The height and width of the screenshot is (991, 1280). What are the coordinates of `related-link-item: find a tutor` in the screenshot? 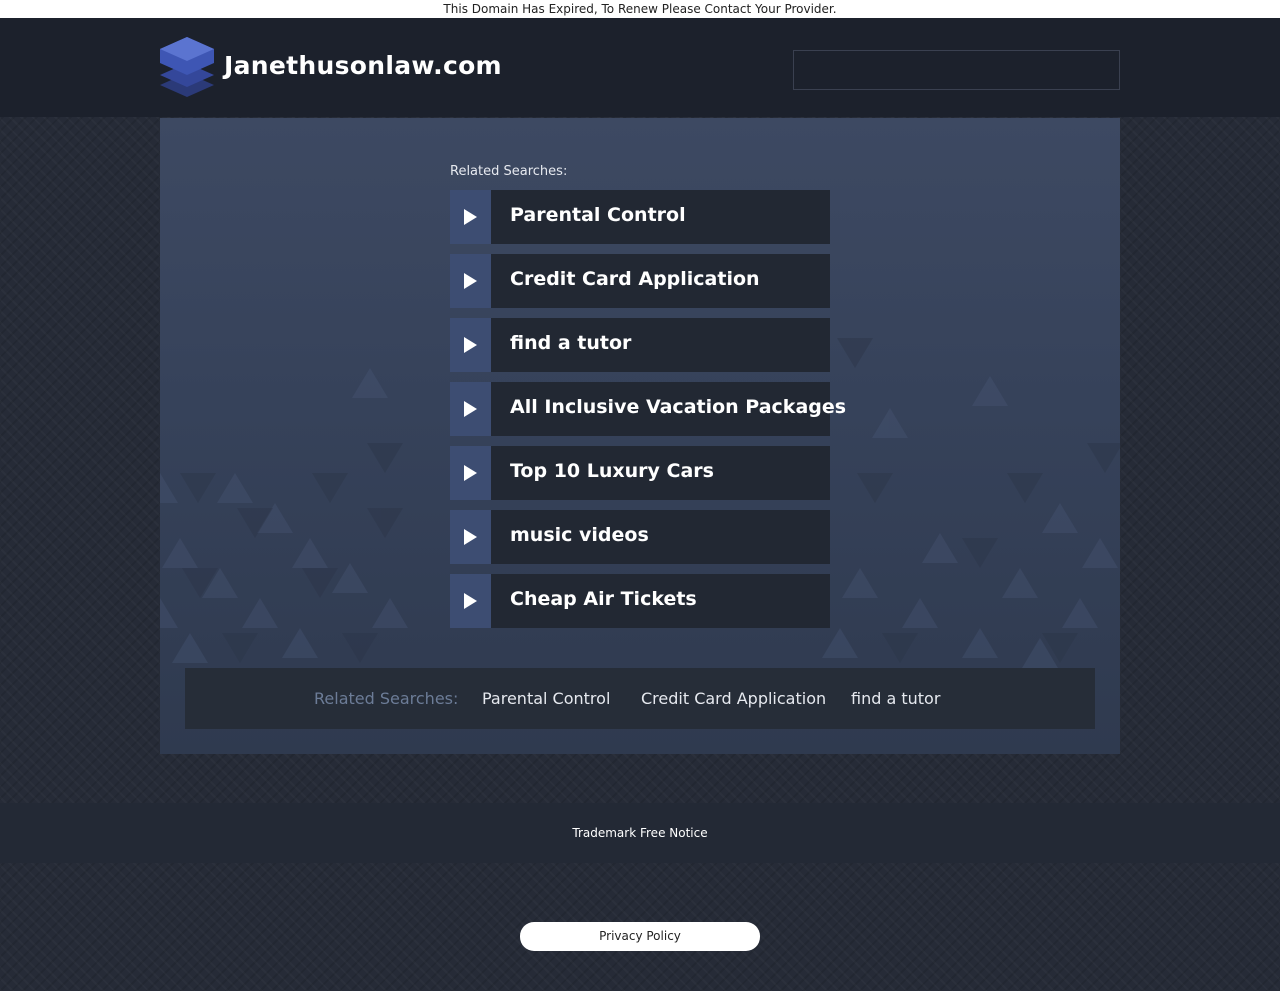 It's located at (640, 345).